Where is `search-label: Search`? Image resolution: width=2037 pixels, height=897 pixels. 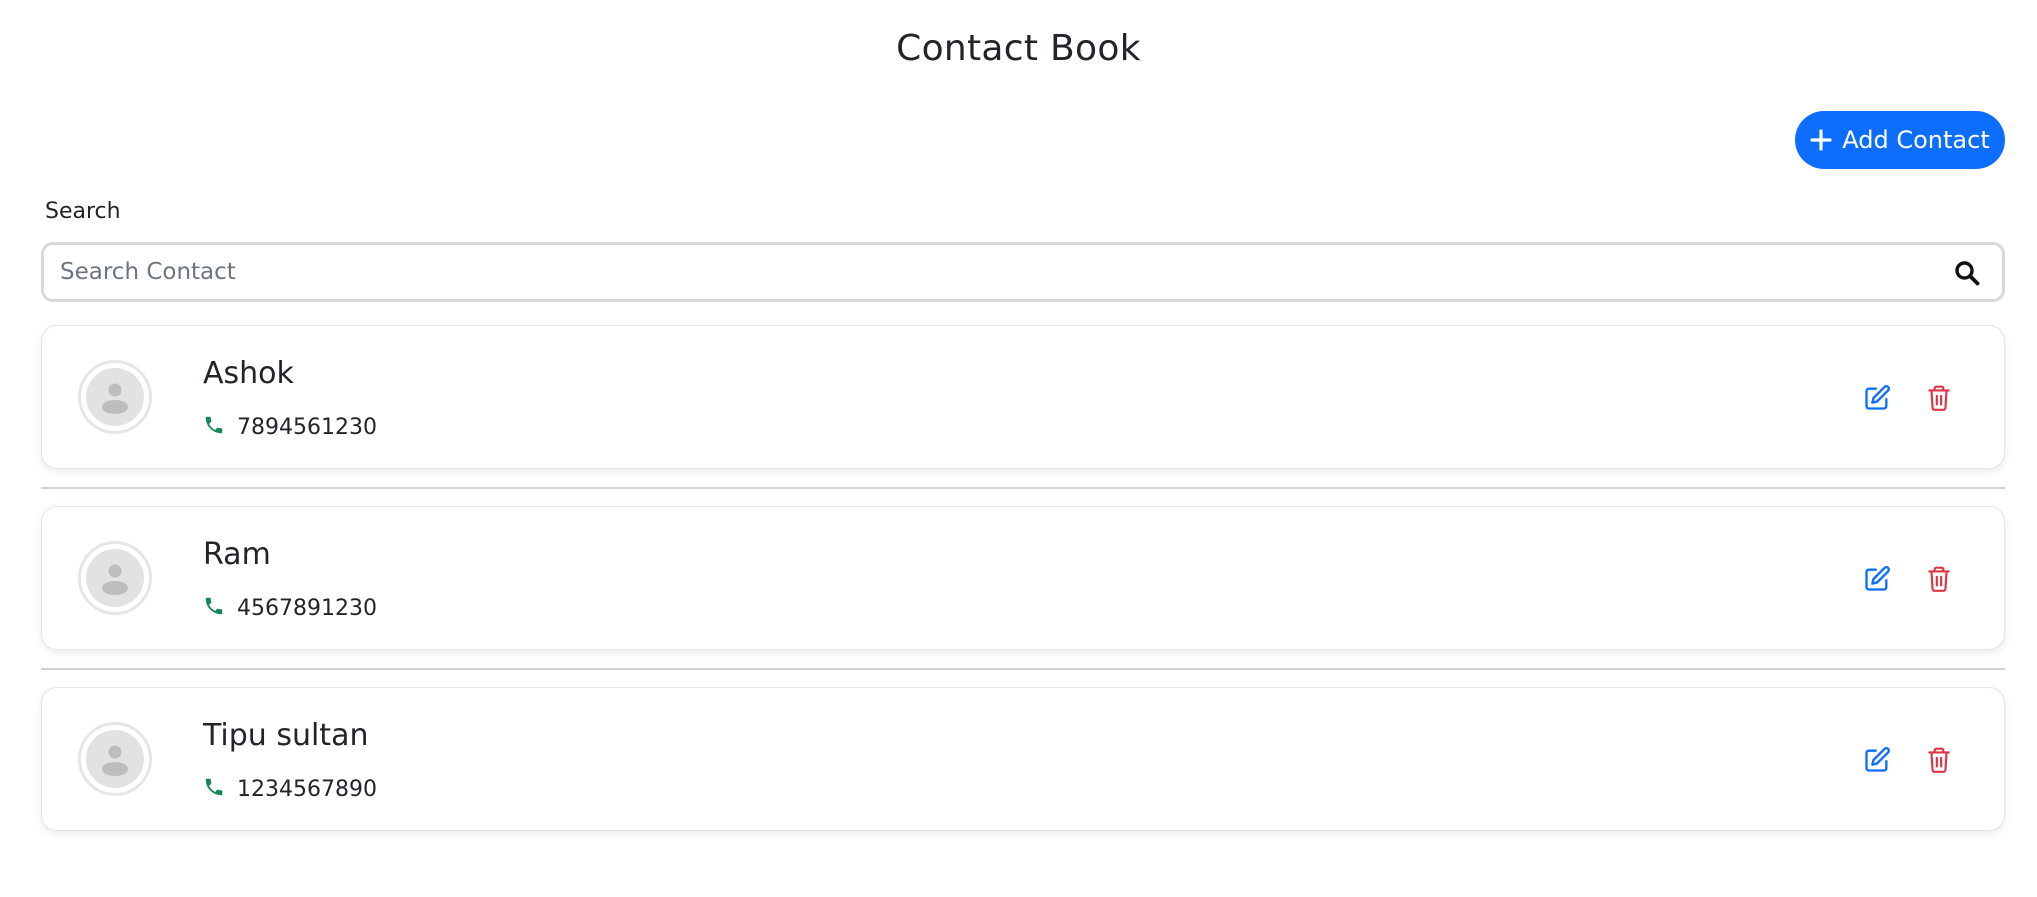
search-label: Search is located at coordinates (83, 211).